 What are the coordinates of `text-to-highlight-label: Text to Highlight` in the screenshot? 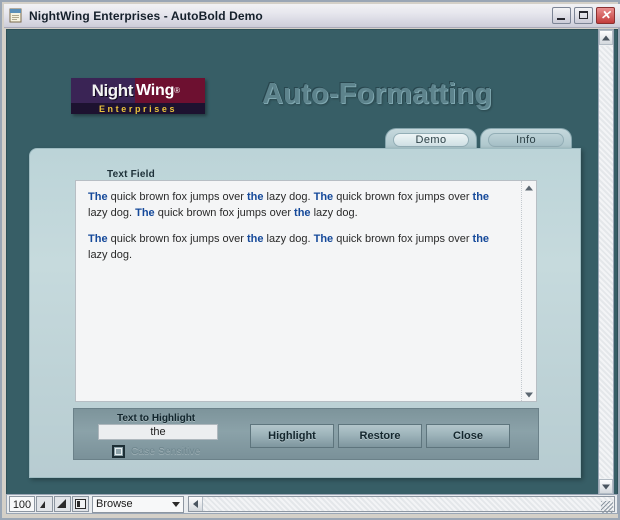 It's located at (156, 418).